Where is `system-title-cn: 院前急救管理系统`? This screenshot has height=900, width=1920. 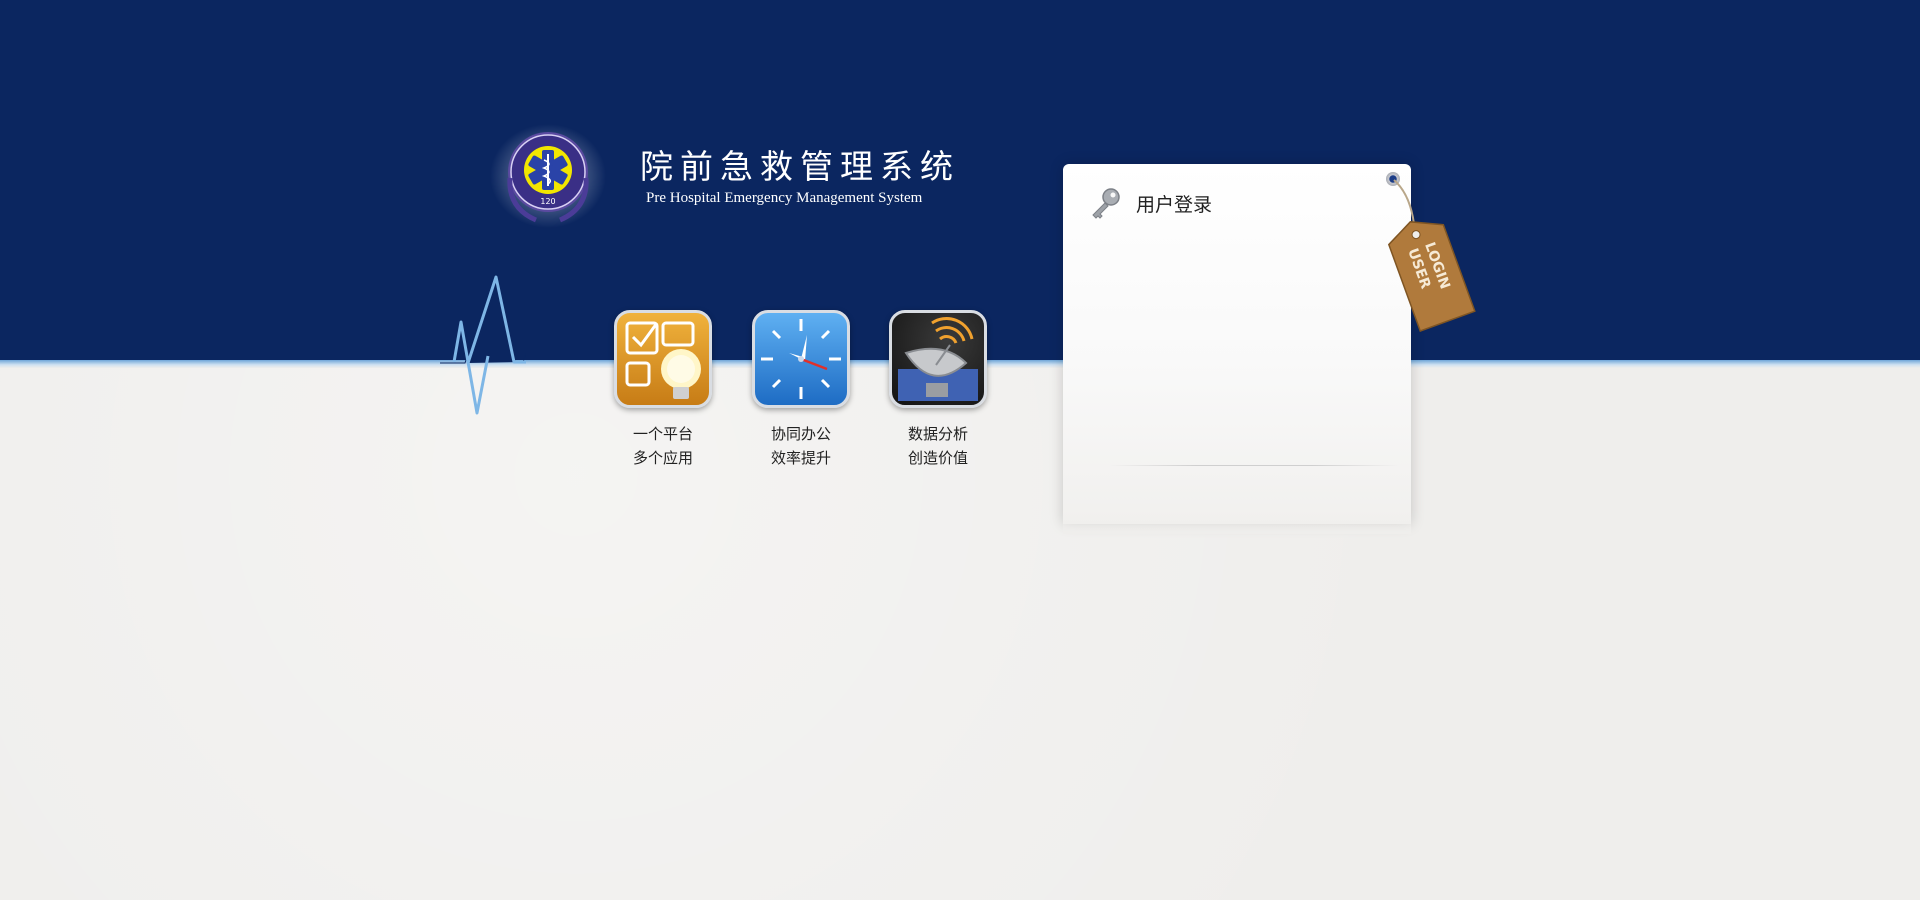
system-title-cn: 院前急救管理系统 is located at coordinates (800, 166).